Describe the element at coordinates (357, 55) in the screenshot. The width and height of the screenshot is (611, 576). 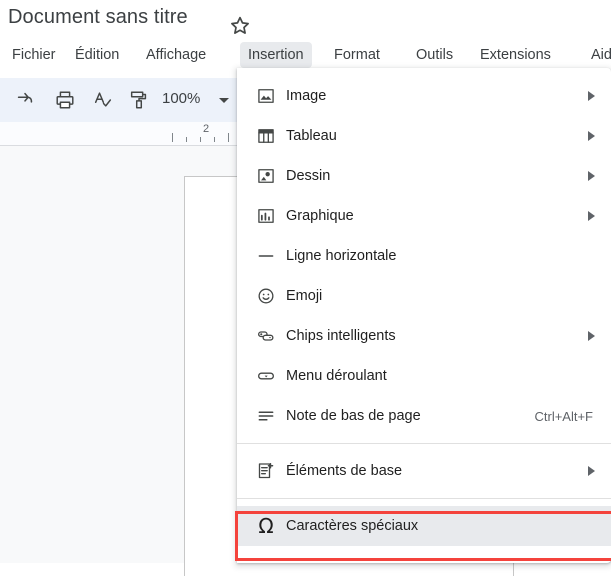
I see `menubar-item-format: Format` at that location.